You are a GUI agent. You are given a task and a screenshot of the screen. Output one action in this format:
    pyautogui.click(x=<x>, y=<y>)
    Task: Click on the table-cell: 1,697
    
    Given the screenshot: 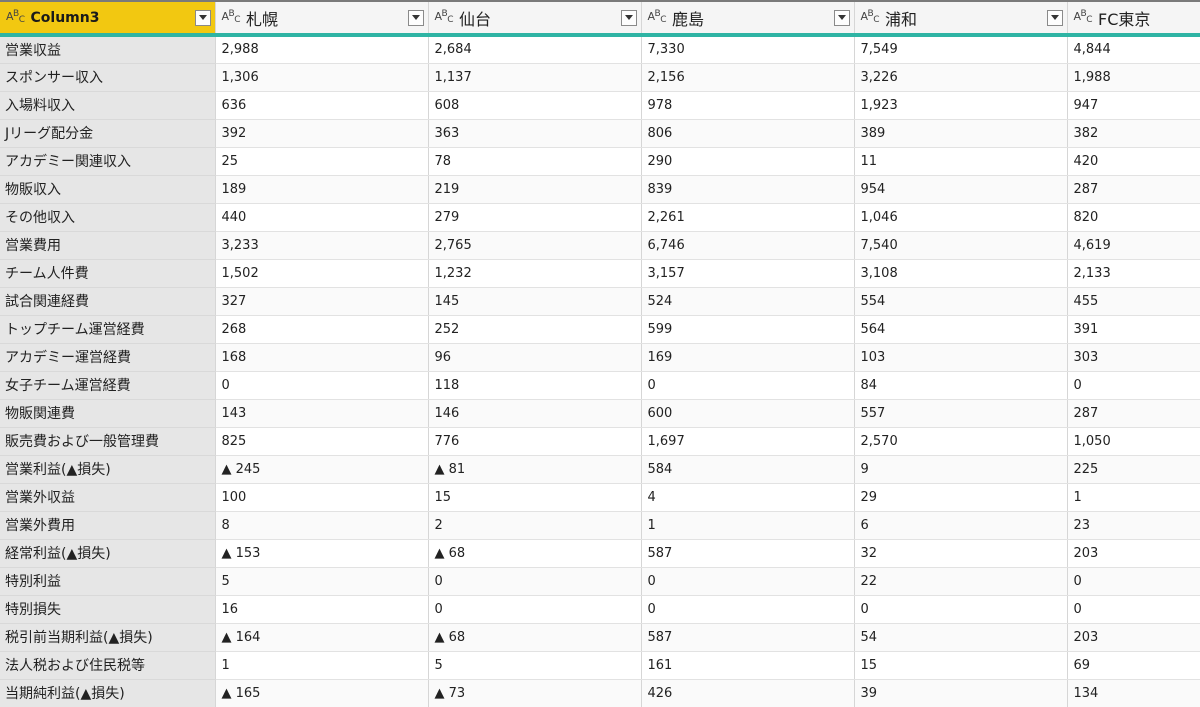 What is the action you would take?
    pyautogui.click(x=748, y=441)
    